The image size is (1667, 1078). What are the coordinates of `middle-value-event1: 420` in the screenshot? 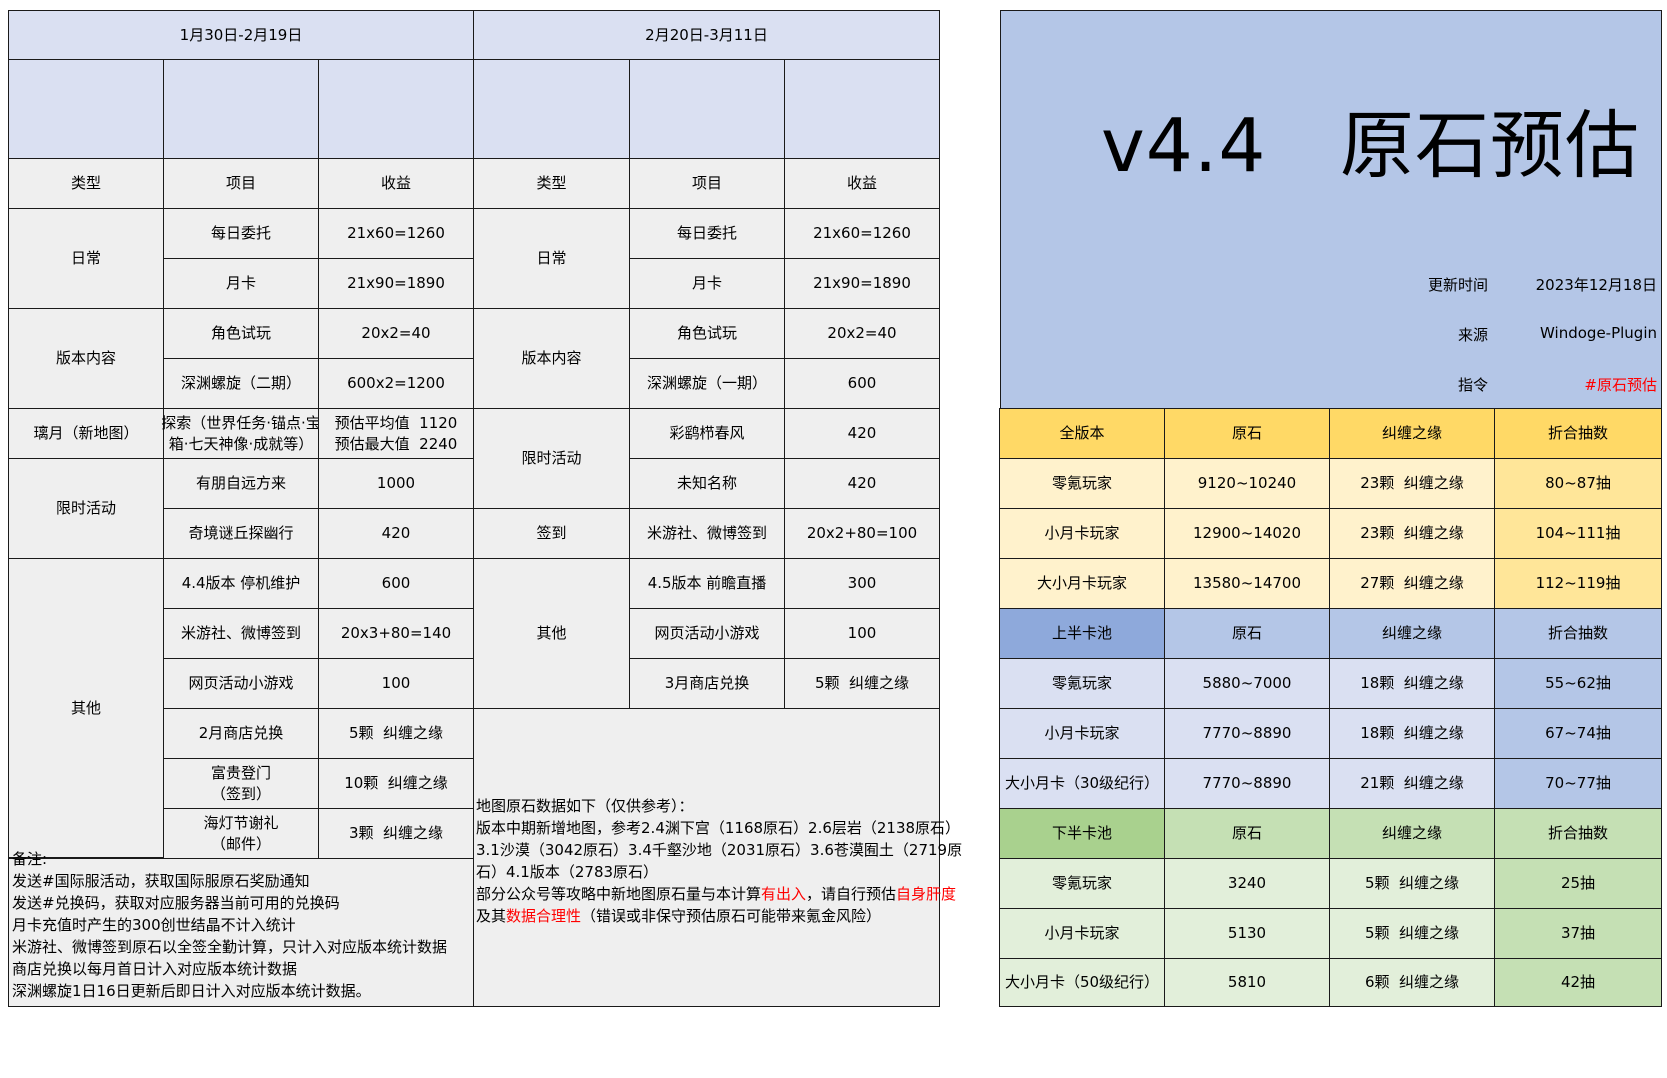 It's located at (862, 433).